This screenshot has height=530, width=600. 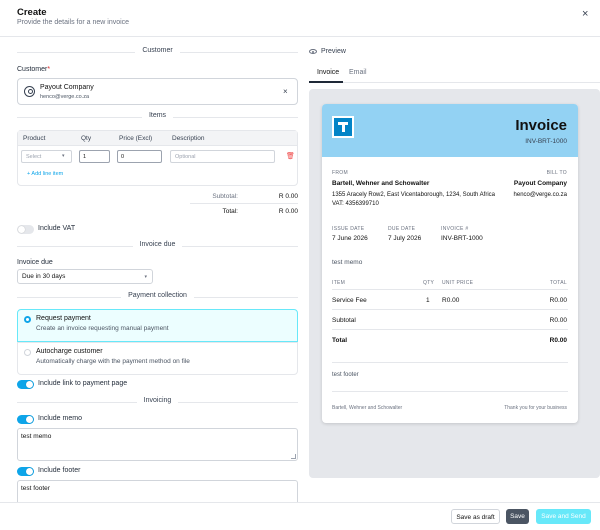 What do you see at coordinates (402, 229) in the screenshot?
I see `due-date-label: DUE DATE` at bounding box center [402, 229].